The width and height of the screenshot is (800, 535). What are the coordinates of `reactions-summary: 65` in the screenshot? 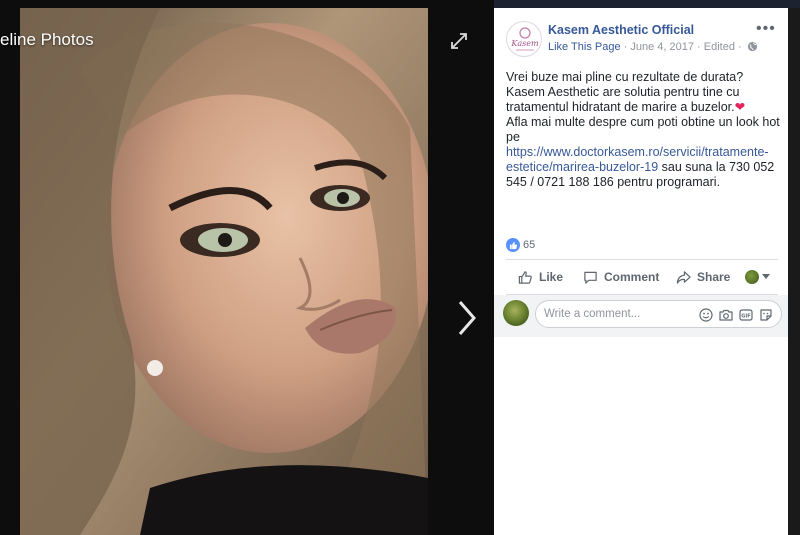 It's located at (520, 245).